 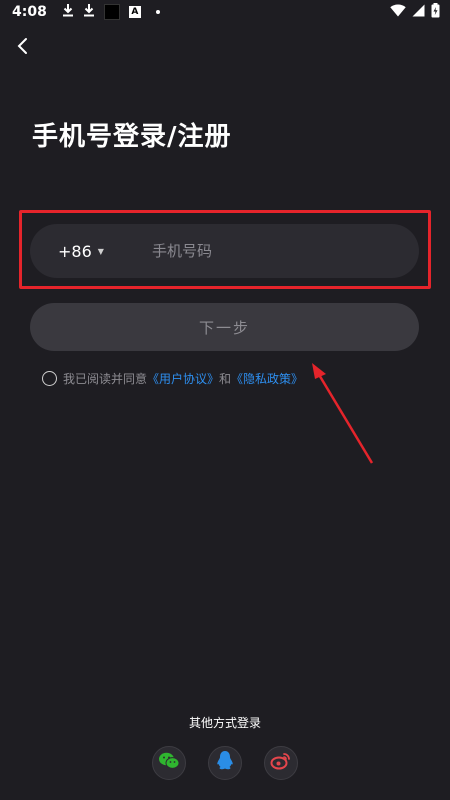 I want to click on next-step-button: 下一步, so click(x=224, y=327).